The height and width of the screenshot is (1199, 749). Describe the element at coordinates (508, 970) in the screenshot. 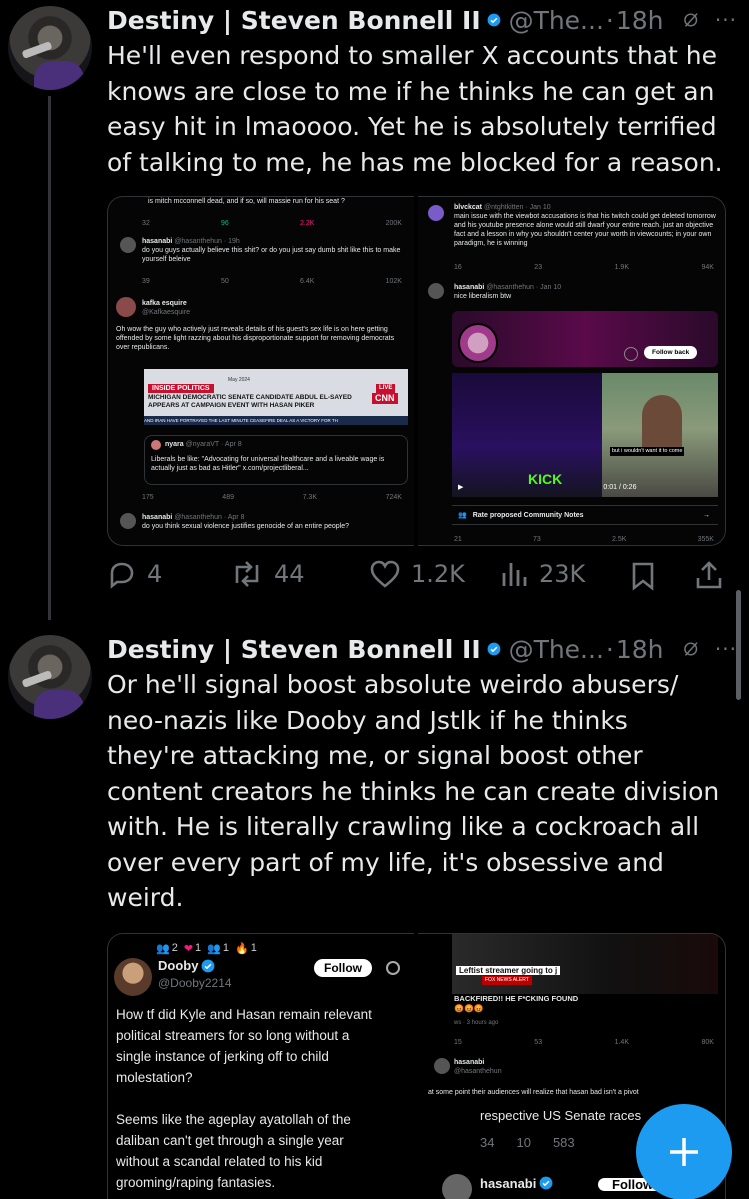

I see `fox-top-text: Leftist streamer going to j` at that location.